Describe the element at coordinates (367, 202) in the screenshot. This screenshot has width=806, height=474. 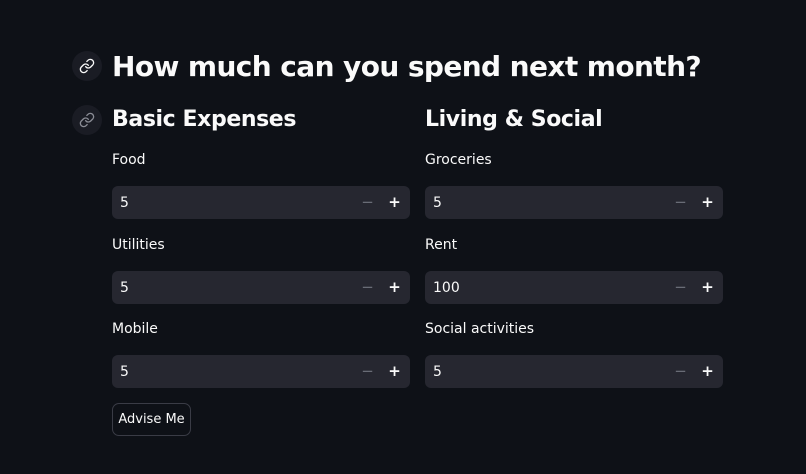
I see `food-decrement-button: −` at that location.